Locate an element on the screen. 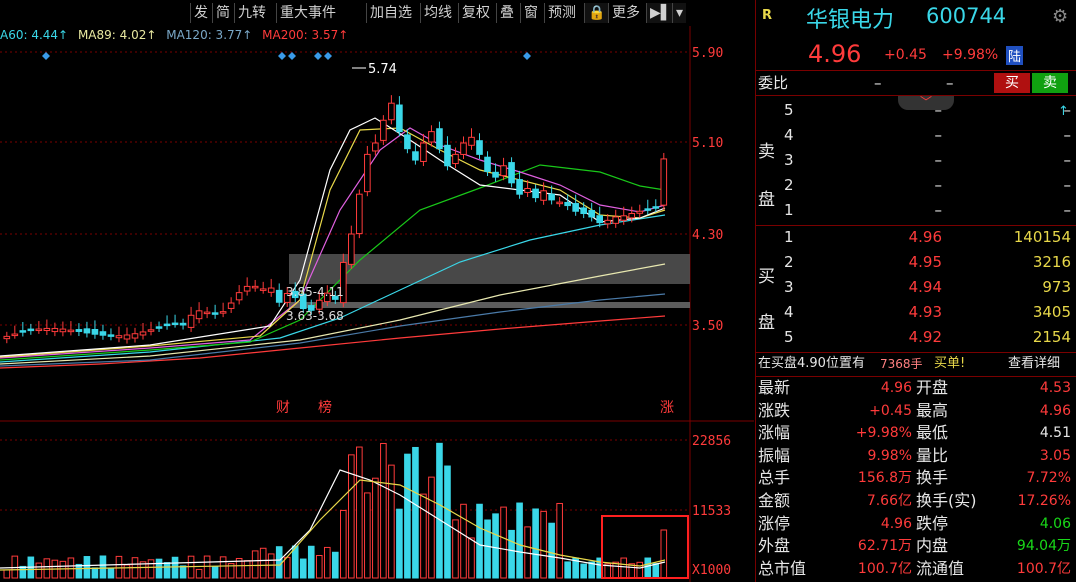 This screenshot has height=582, width=1076. toolbar-adjust-button: 复权 is located at coordinates (475, 13).